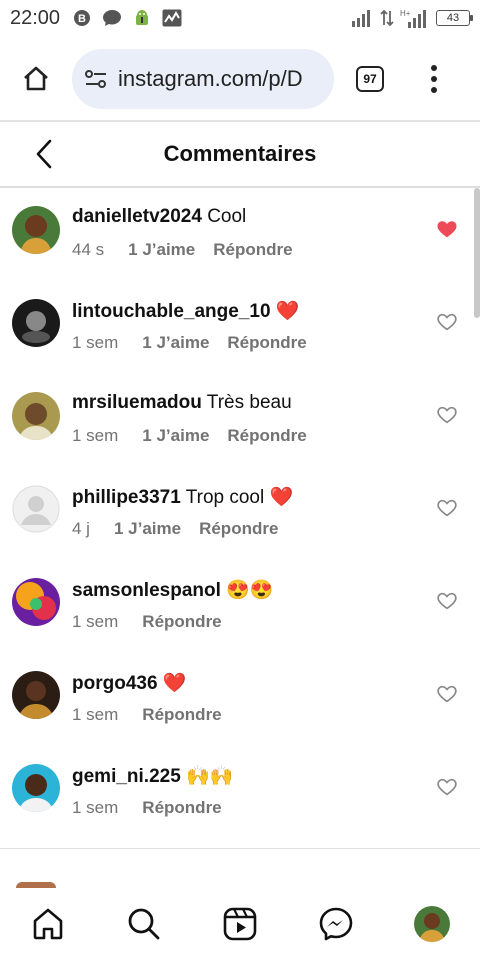 Image resolution: width=480 pixels, height=960 pixels. What do you see at coordinates (477, 253) in the screenshot?
I see `scrollbar` at bounding box center [477, 253].